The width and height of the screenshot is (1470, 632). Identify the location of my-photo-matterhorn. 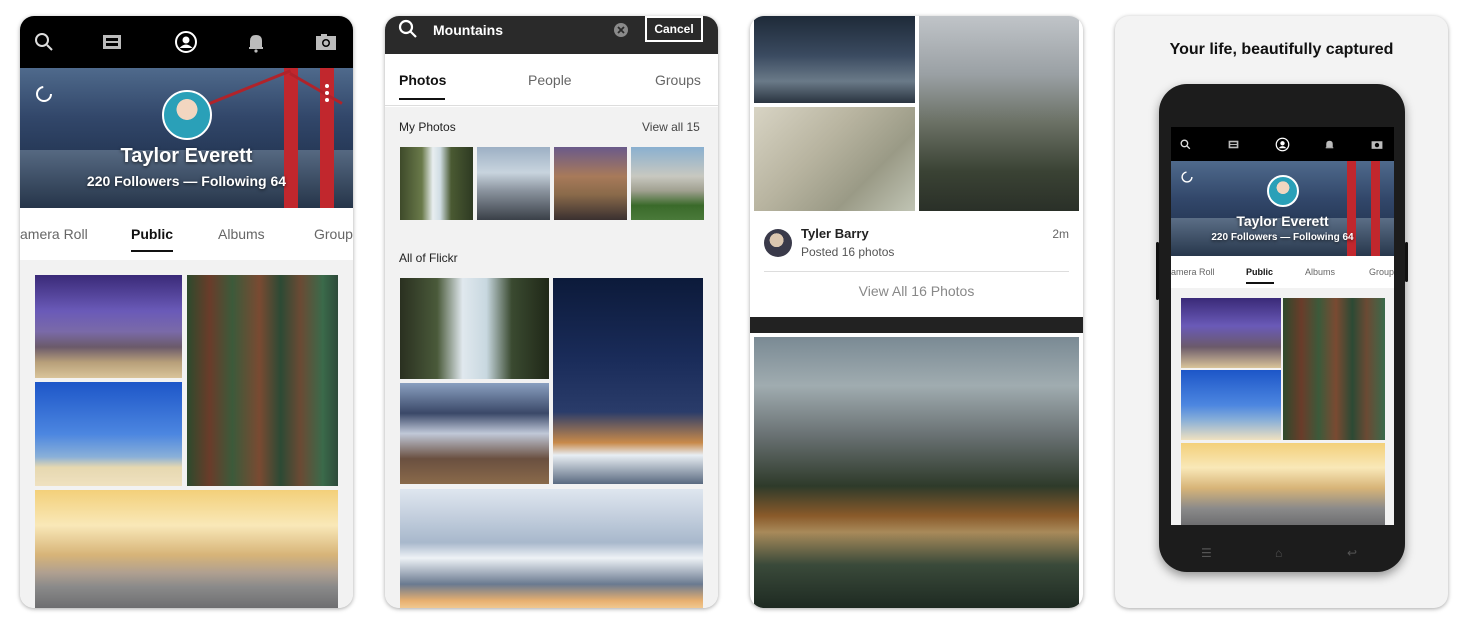
(513, 183).